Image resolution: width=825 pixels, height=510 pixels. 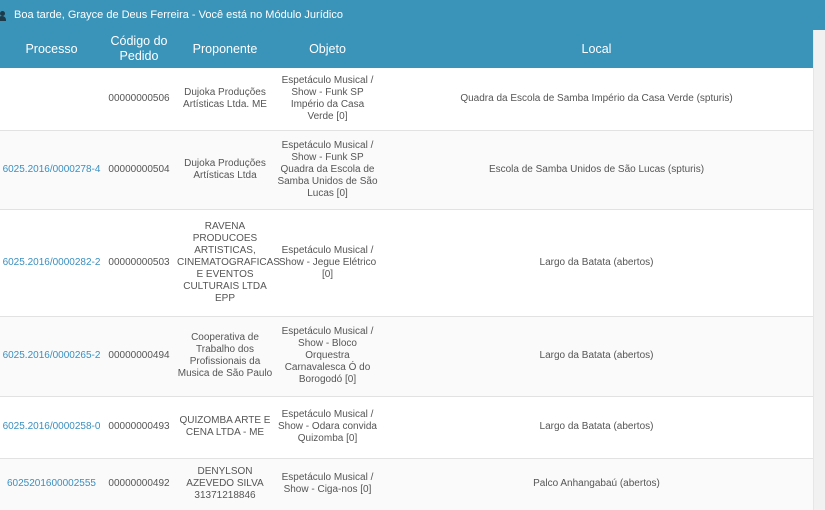 I want to click on processo-cell: 6025201600002555, so click(x=51, y=484).